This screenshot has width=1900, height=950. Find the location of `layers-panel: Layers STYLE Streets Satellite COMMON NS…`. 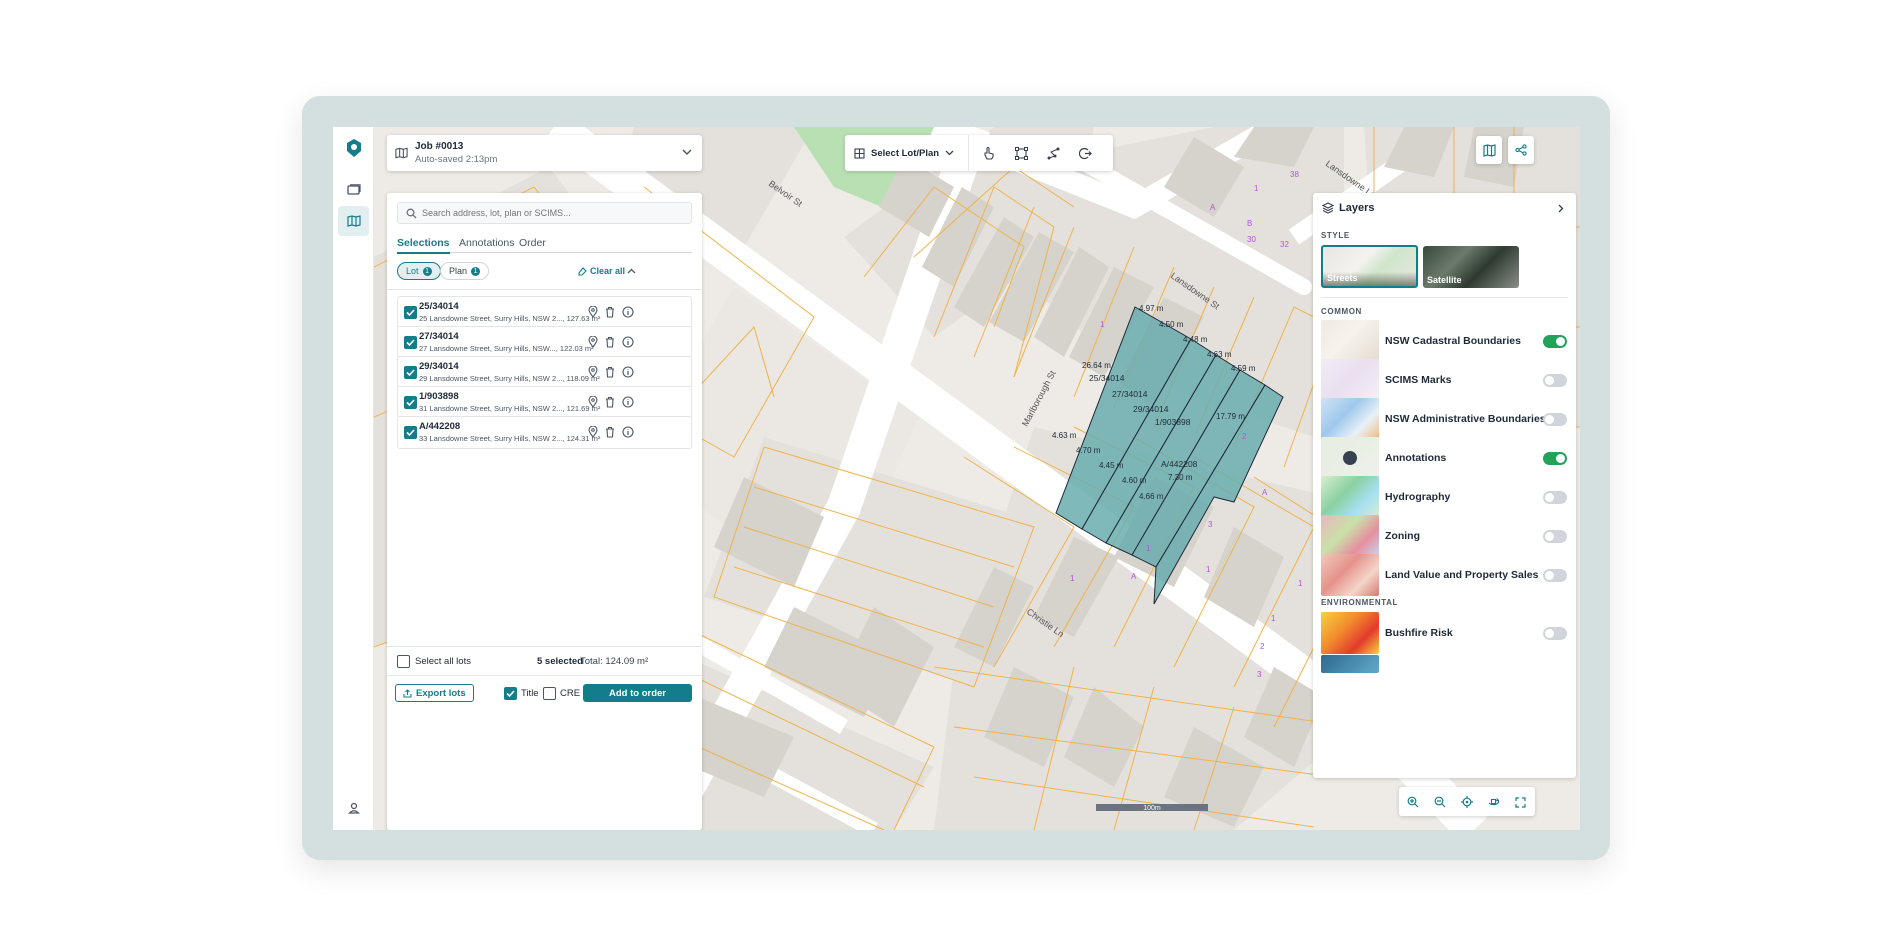

layers-panel: Layers STYLE Streets Satellite COMMON NS… is located at coordinates (1444, 485).